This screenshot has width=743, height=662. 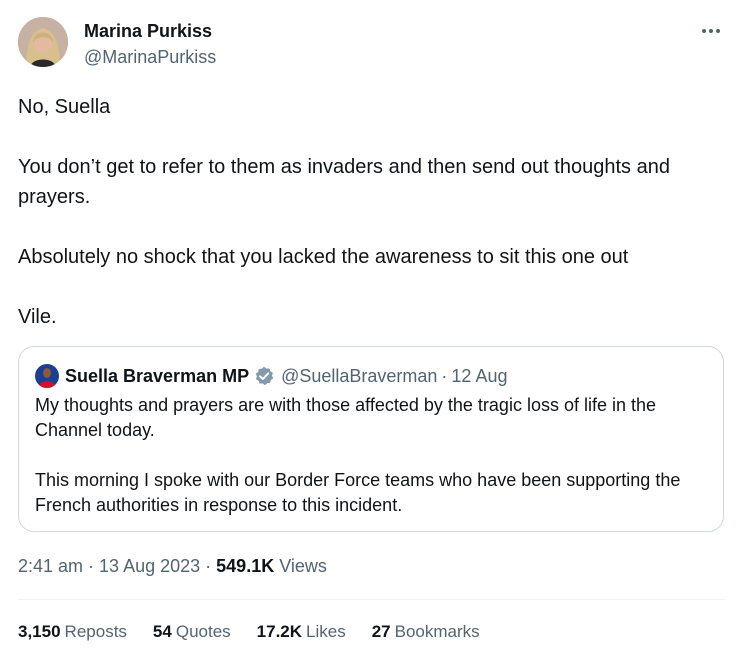 What do you see at coordinates (303, 566) in the screenshot?
I see `views-label: Views` at bounding box center [303, 566].